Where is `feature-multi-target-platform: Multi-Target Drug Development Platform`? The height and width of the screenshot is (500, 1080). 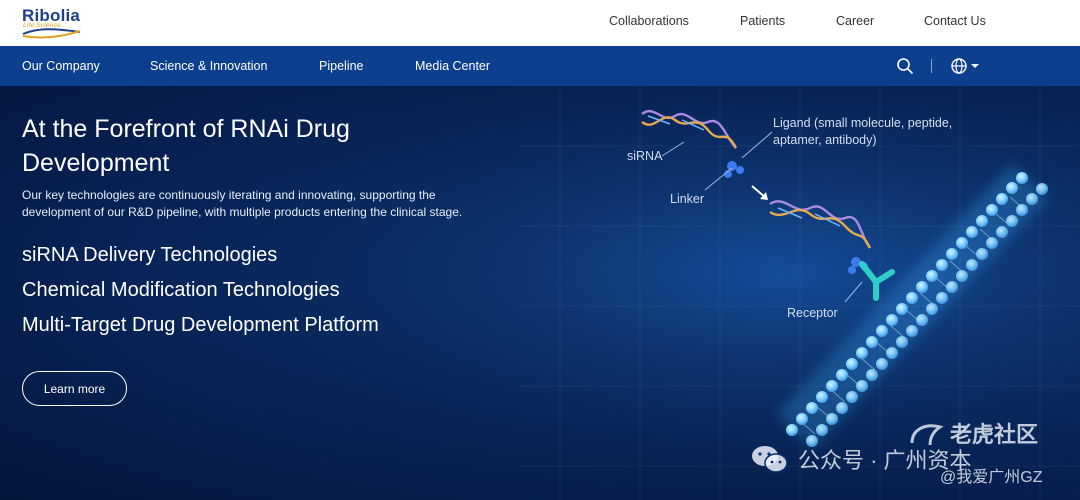
feature-multi-target-platform: Multi-Target Drug Development Platform is located at coordinates (200, 325).